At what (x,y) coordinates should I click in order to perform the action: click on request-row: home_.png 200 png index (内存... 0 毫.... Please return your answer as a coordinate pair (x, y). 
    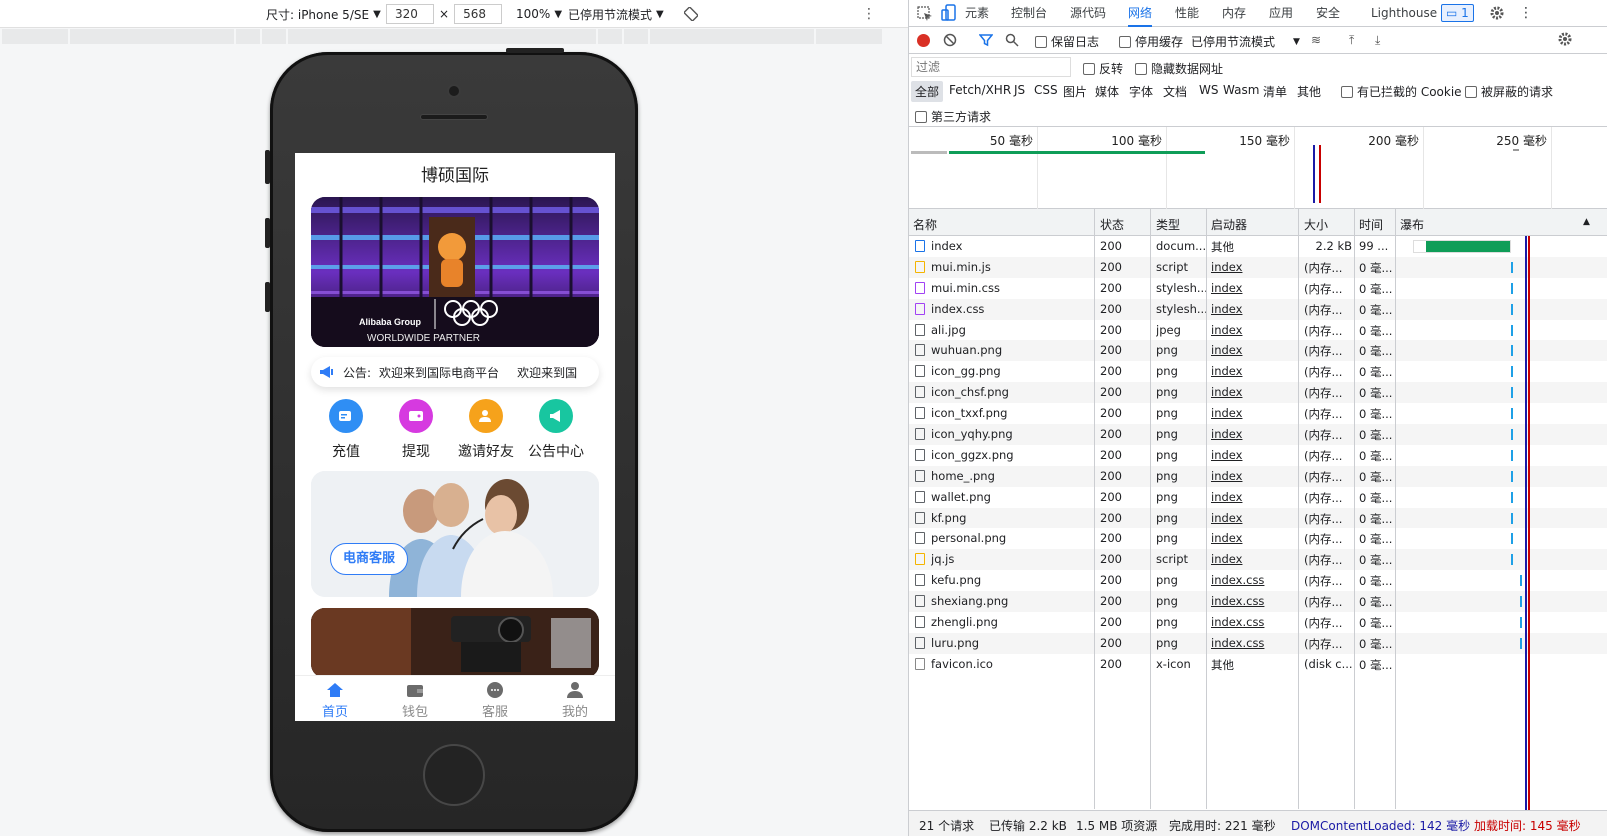
    Looking at the image, I should click on (1258, 476).